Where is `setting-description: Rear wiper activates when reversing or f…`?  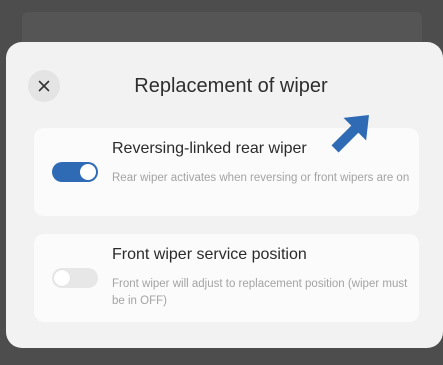 setting-description: Rear wiper activates when reversing or f… is located at coordinates (261, 178).